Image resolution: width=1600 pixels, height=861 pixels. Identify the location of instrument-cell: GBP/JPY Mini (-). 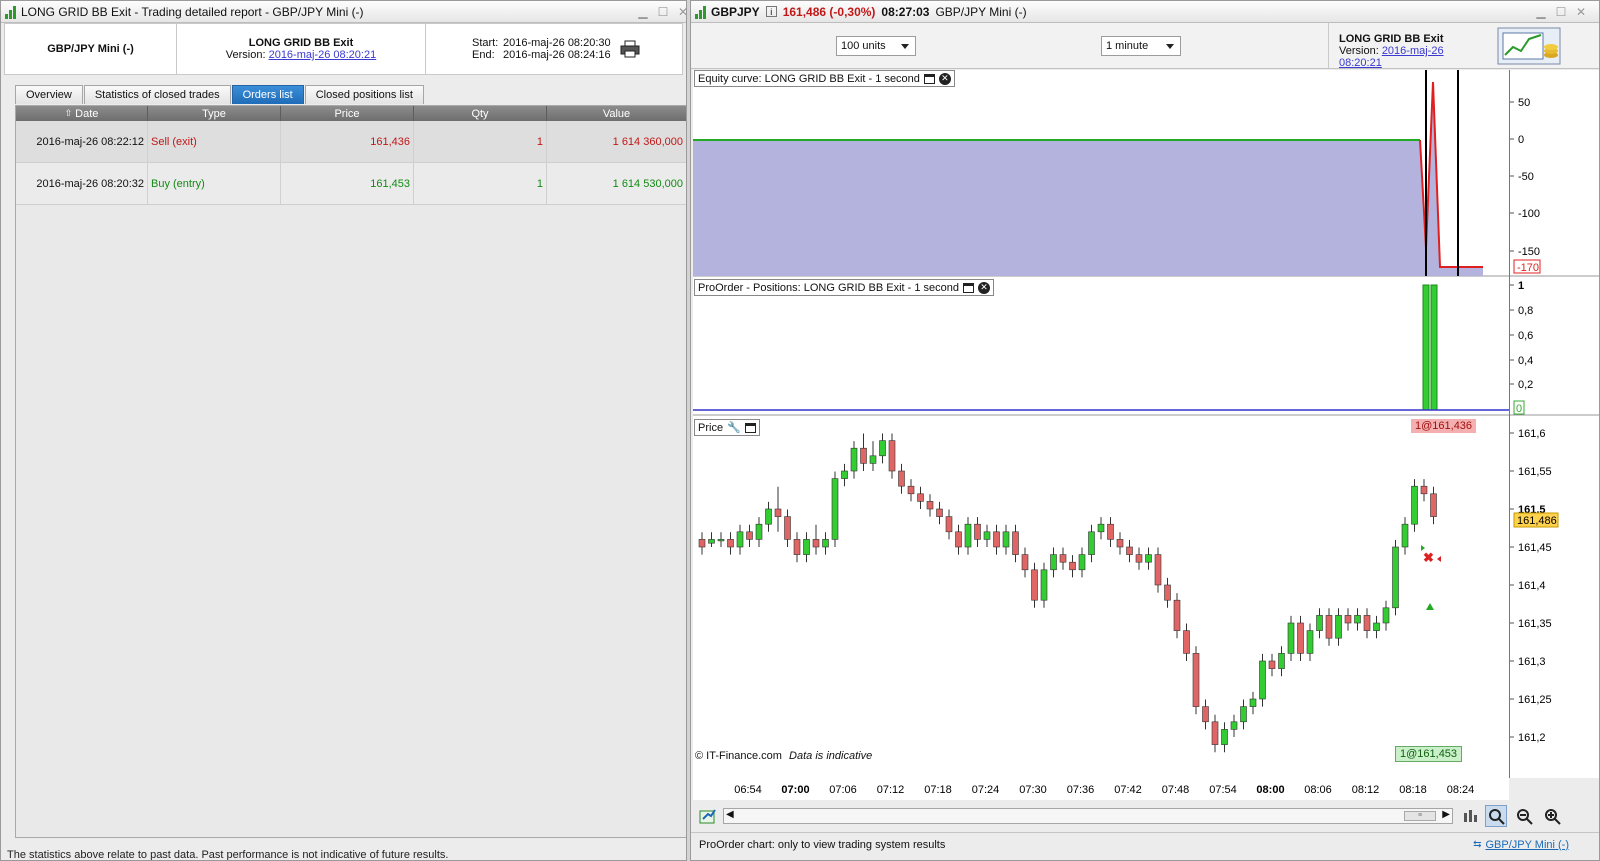
(91, 49).